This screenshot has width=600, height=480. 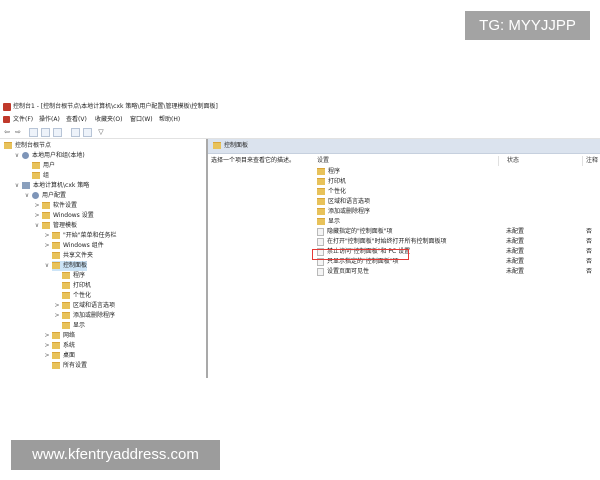 I want to click on list-item: 程序, so click(x=457, y=172).